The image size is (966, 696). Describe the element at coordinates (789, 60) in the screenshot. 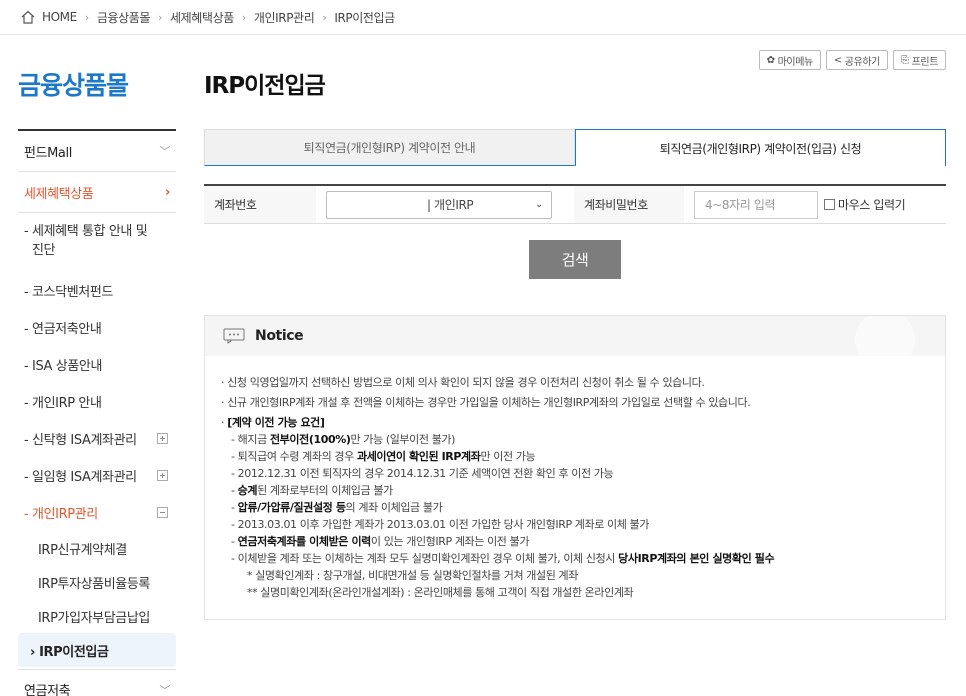

I see `my-menu-button: ✿ 마이메뉴` at that location.